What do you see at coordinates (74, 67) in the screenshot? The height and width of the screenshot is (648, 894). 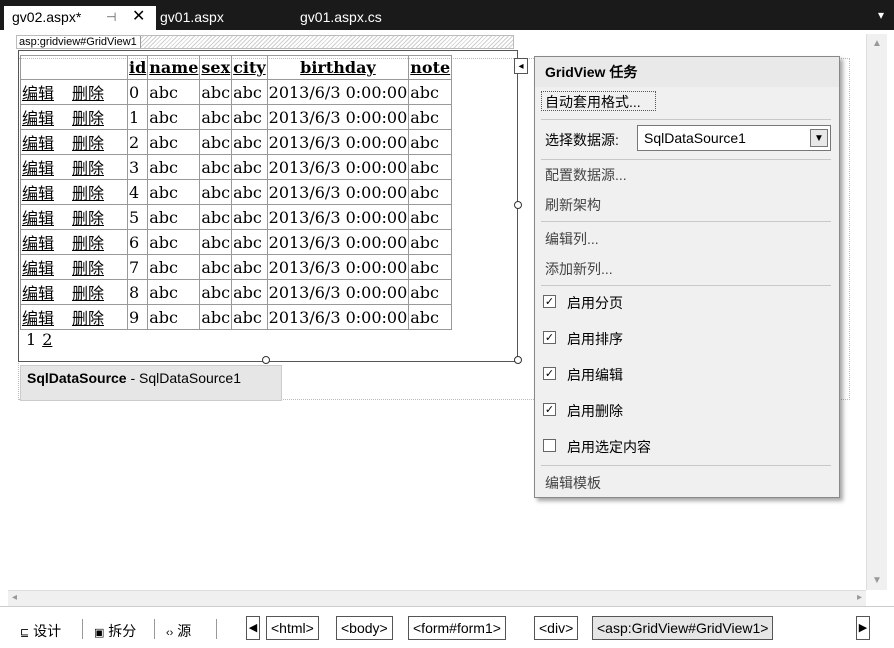 I see `header-command` at bounding box center [74, 67].